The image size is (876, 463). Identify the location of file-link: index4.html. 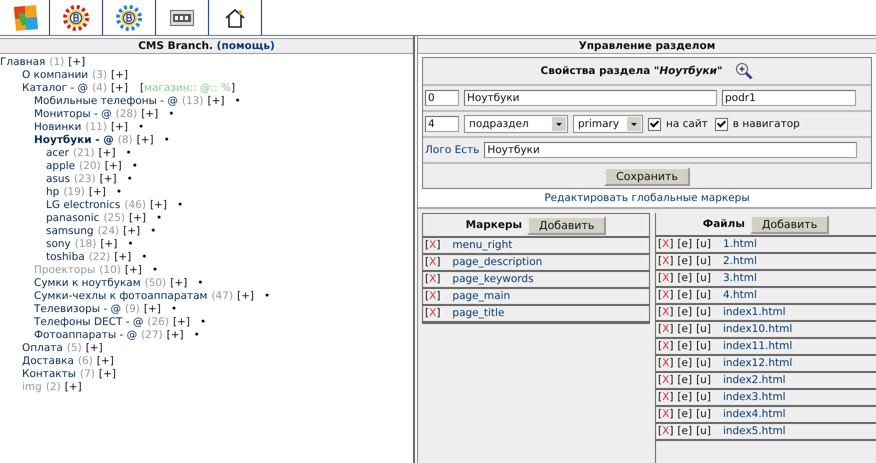
(754, 414).